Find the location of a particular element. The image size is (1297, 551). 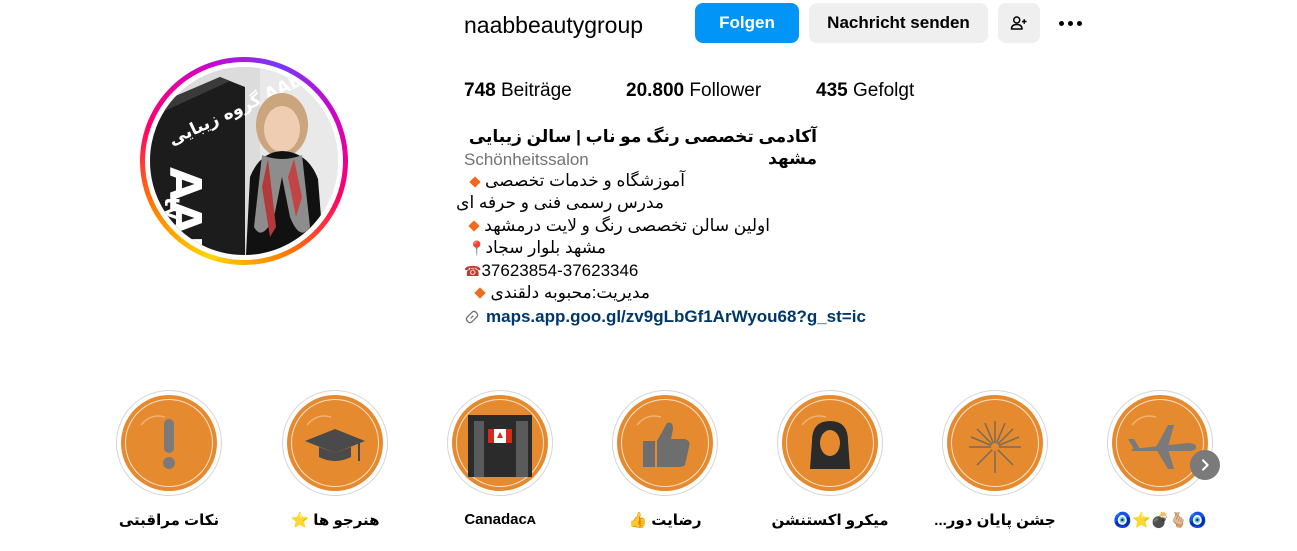

more-options-button is located at coordinates (1070, 23).